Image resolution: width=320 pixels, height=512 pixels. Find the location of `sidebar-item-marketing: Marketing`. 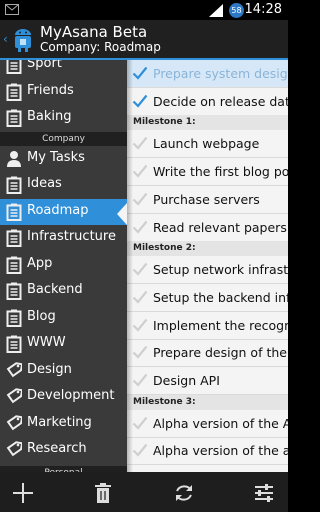

sidebar-item-marketing: Marketing is located at coordinates (63, 424).